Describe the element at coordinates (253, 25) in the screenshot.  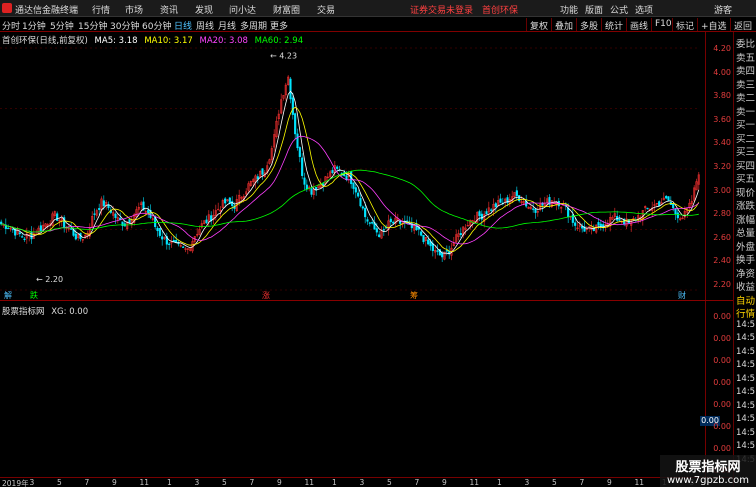
I see `period-multi: 多周期` at that location.